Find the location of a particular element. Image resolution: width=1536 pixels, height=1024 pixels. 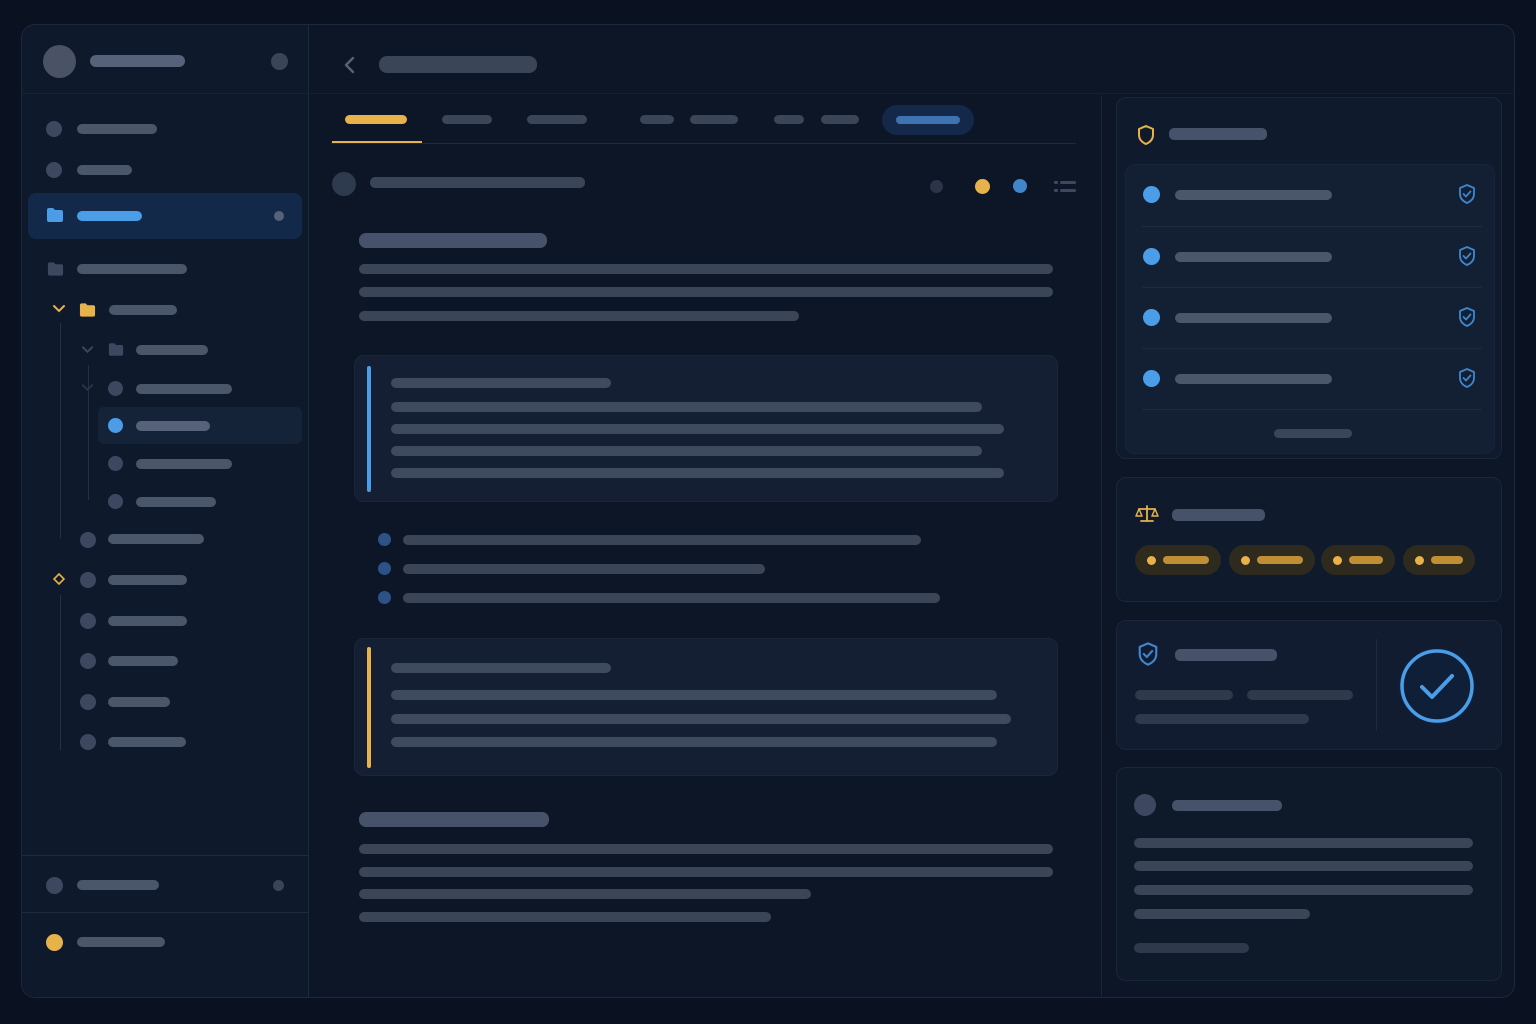

tab-active is located at coordinates (377, 124).